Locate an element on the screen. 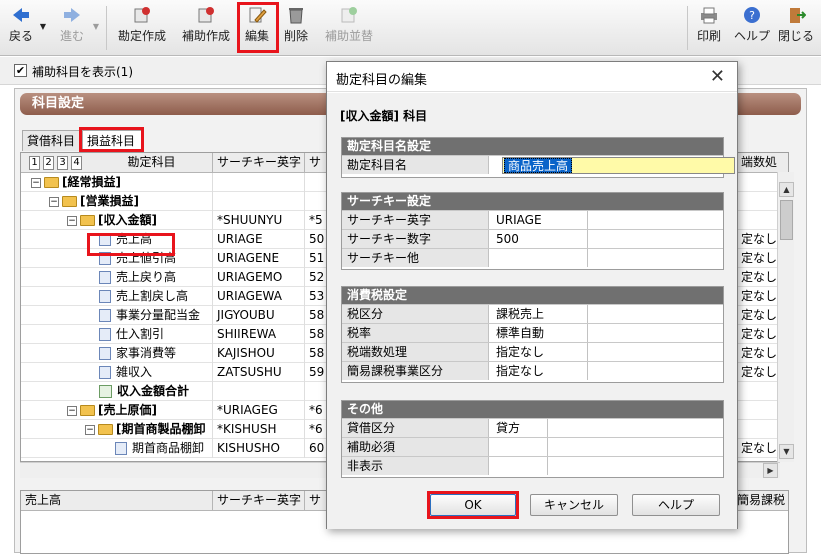  tree-node: 事業分量配当金 is located at coordinates (149, 316).